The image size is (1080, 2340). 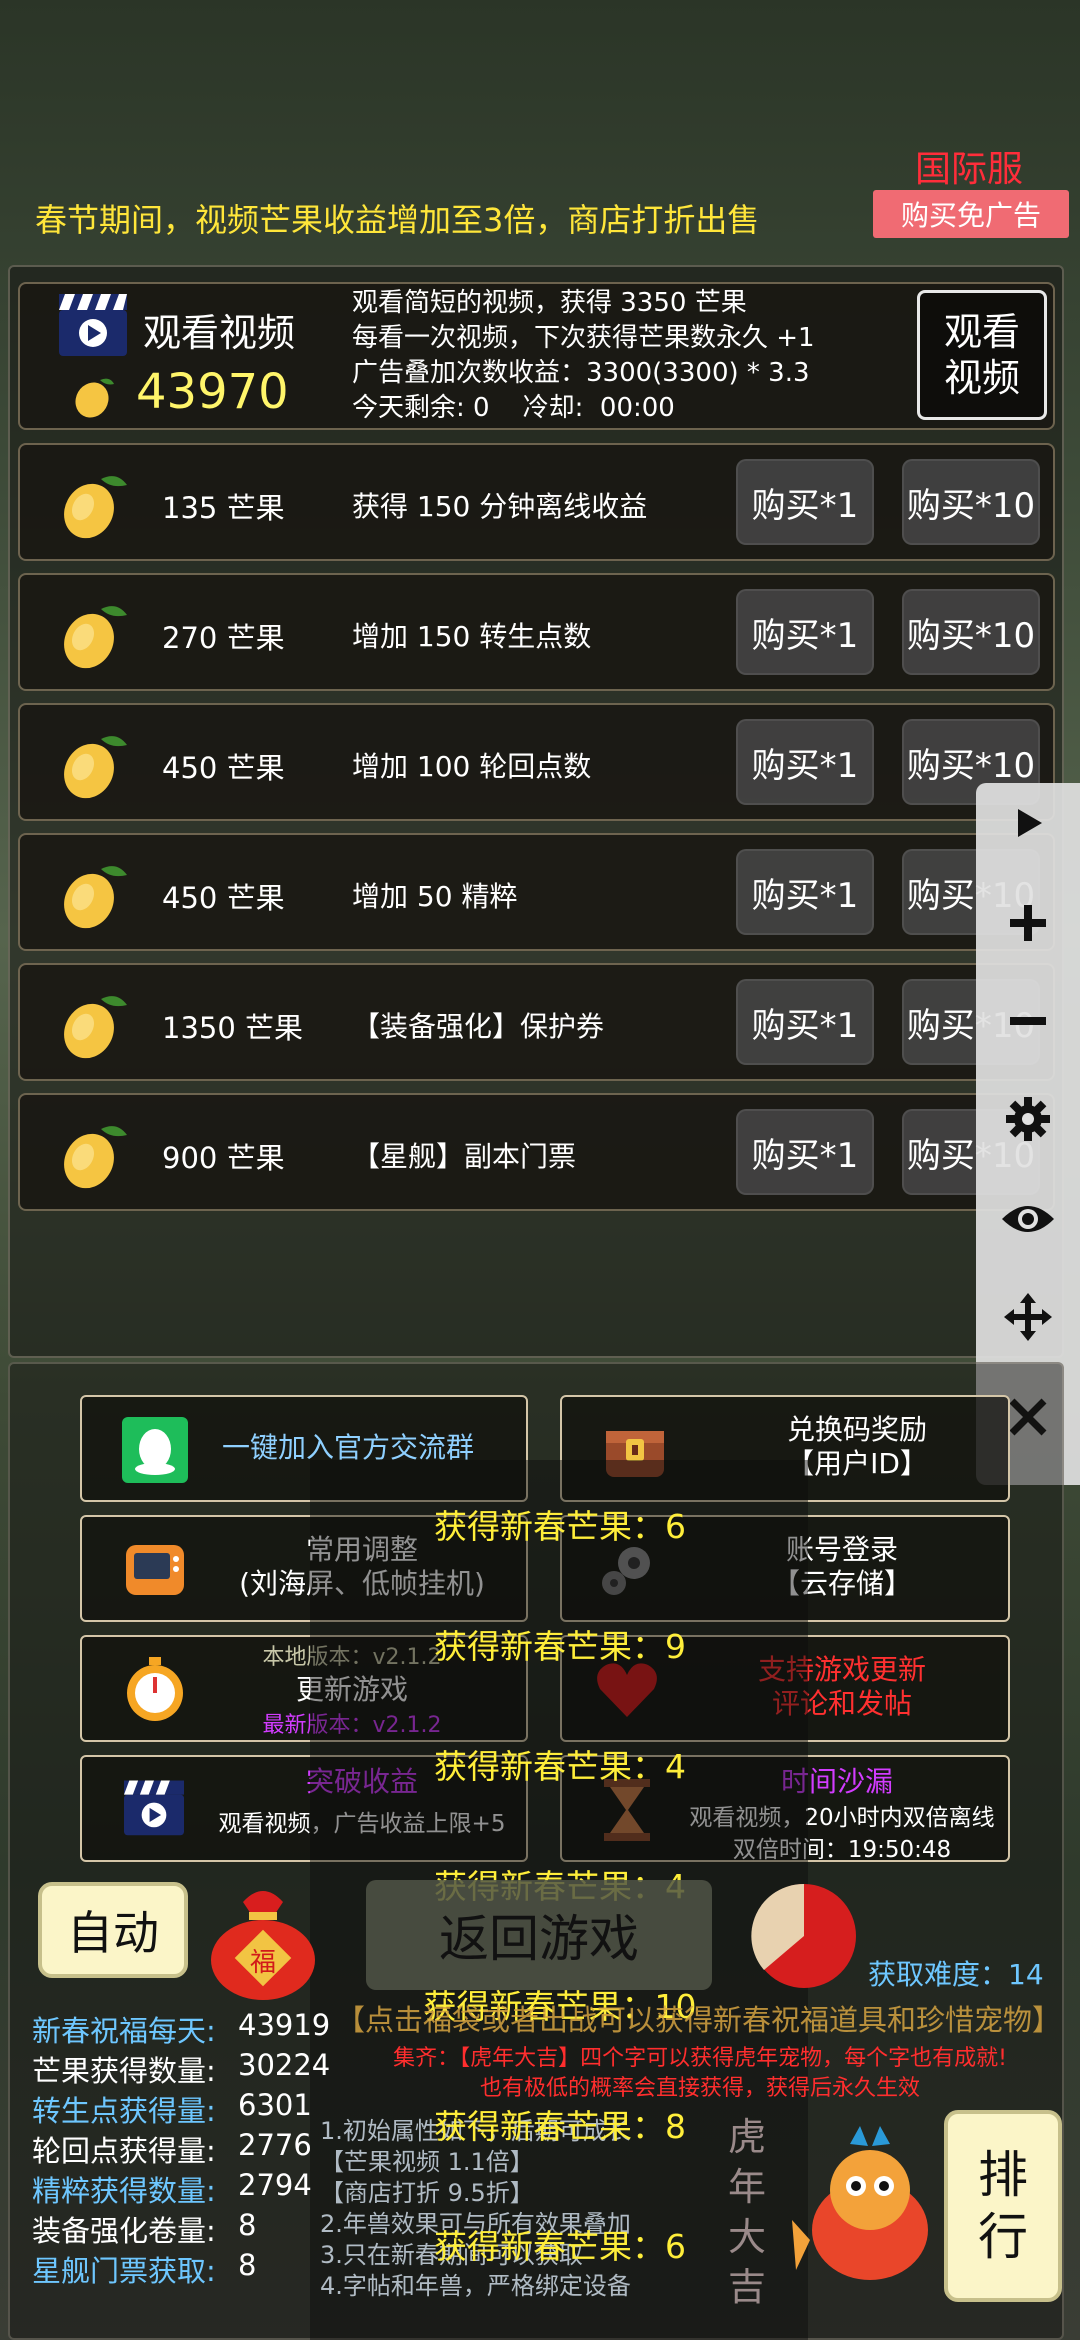 What do you see at coordinates (124, 2071) in the screenshot?
I see `stat-label: 芒果获得数量:` at bounding box center [124, 2071].